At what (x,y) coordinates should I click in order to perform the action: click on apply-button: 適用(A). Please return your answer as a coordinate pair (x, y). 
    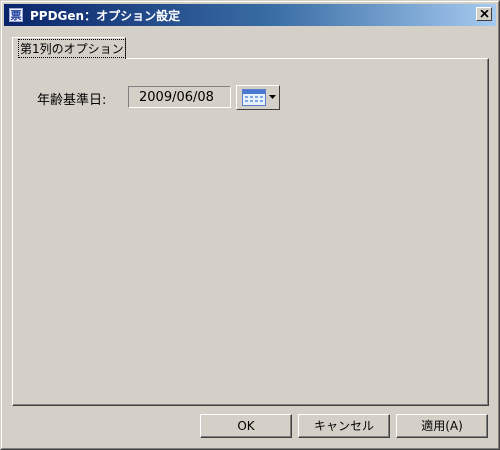
    Looking at the image, I should click on (442, 426).